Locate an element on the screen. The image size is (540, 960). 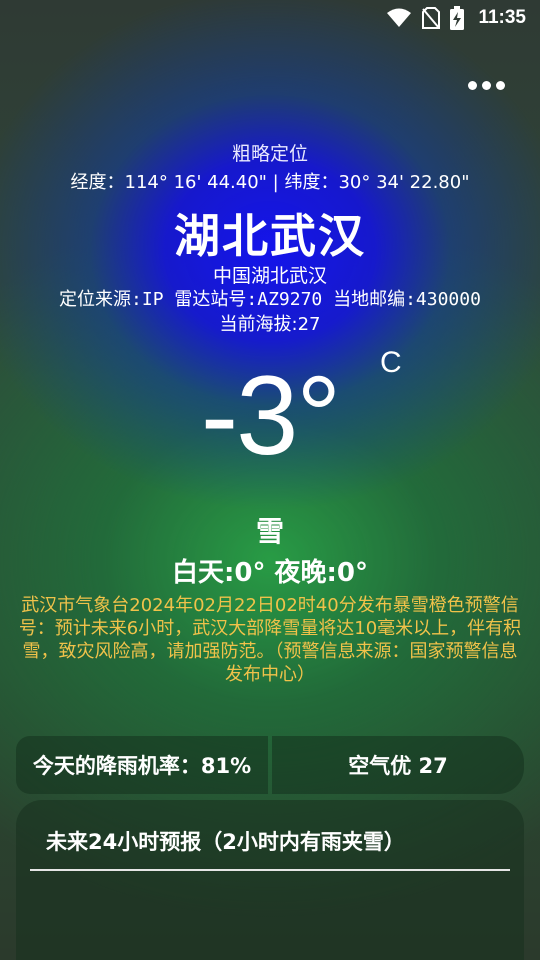
more-options-button is located at coordinates (486, 85).